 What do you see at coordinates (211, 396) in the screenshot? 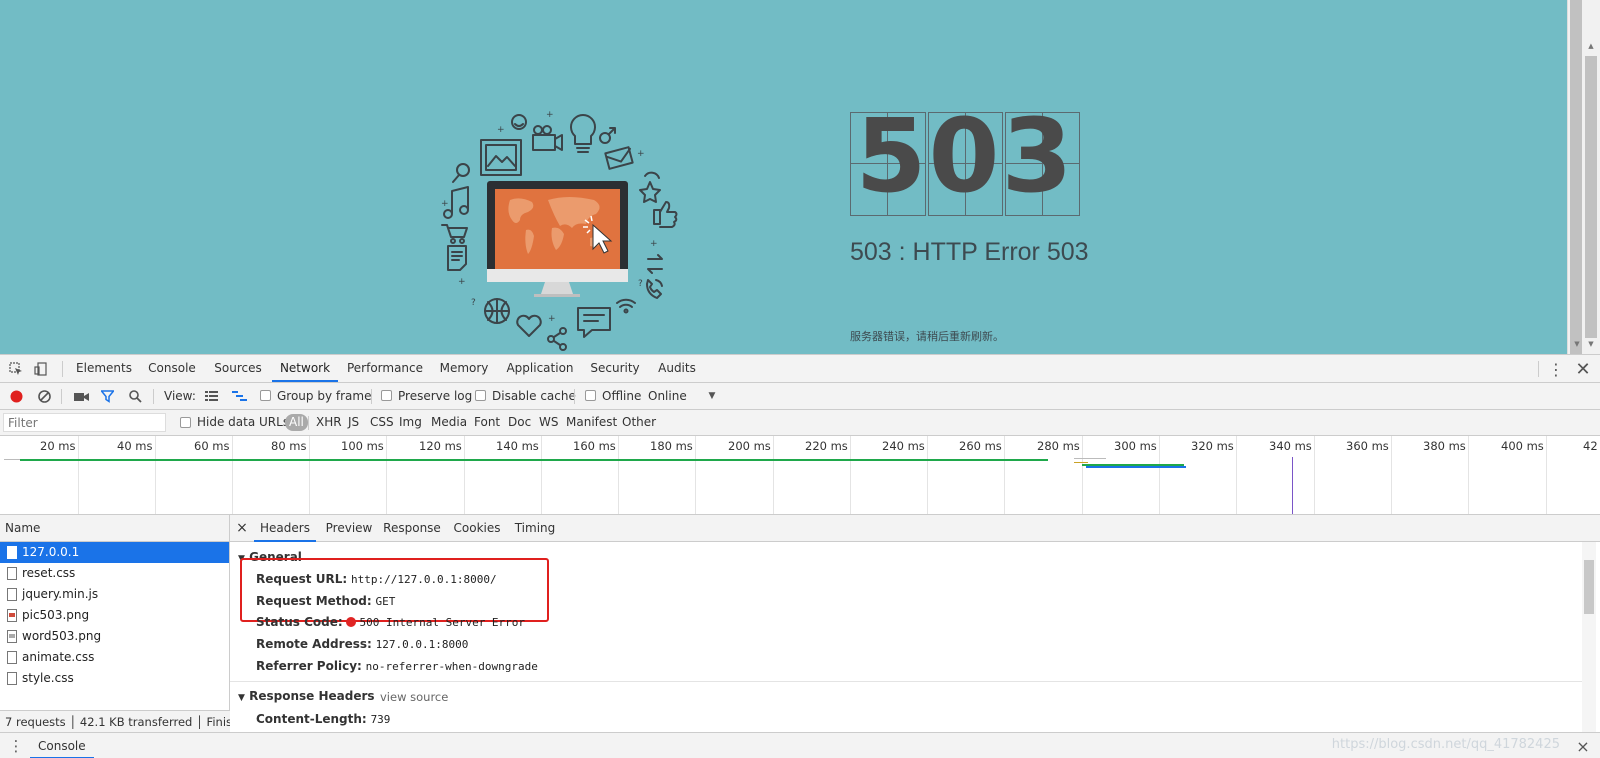
I see `large-rows-icon` at bounding box center [211, 396].